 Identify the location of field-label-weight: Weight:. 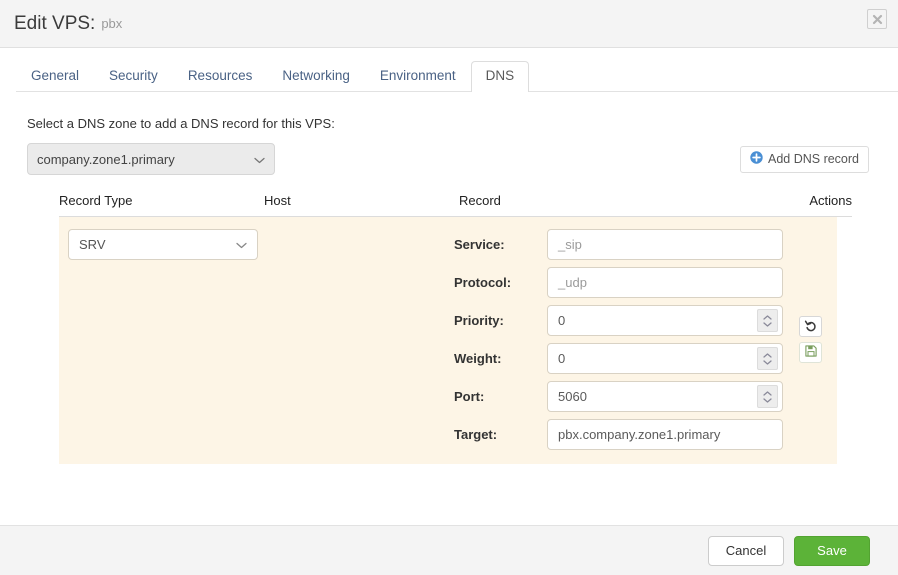
(478, 358).